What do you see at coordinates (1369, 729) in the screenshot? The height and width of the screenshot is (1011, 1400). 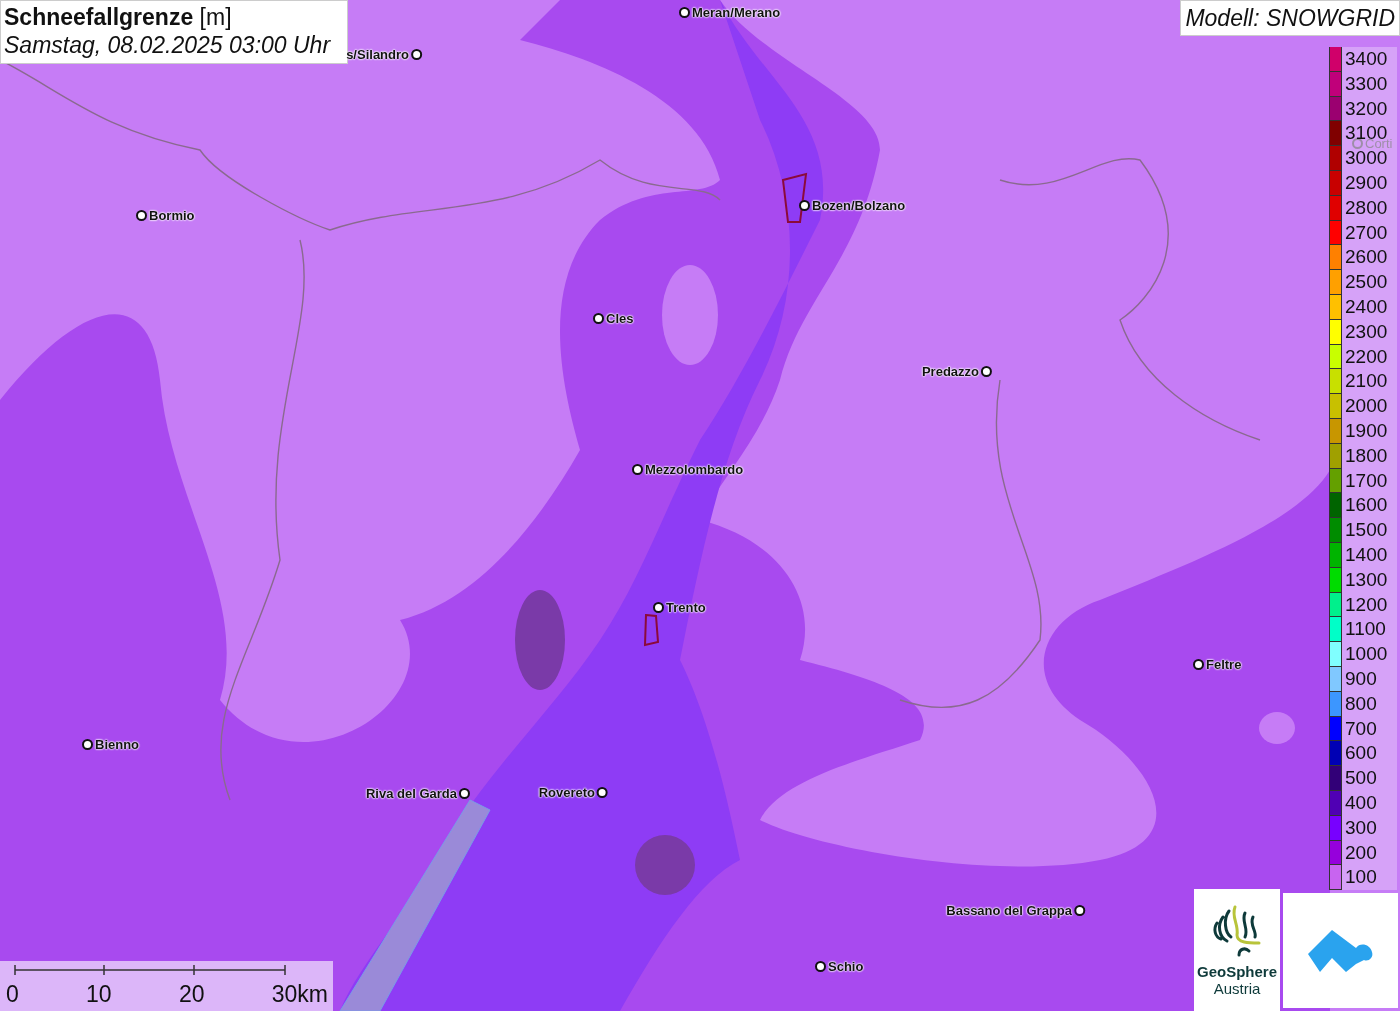 I see `legend-label: 700` at bounding box center [1369, 729].